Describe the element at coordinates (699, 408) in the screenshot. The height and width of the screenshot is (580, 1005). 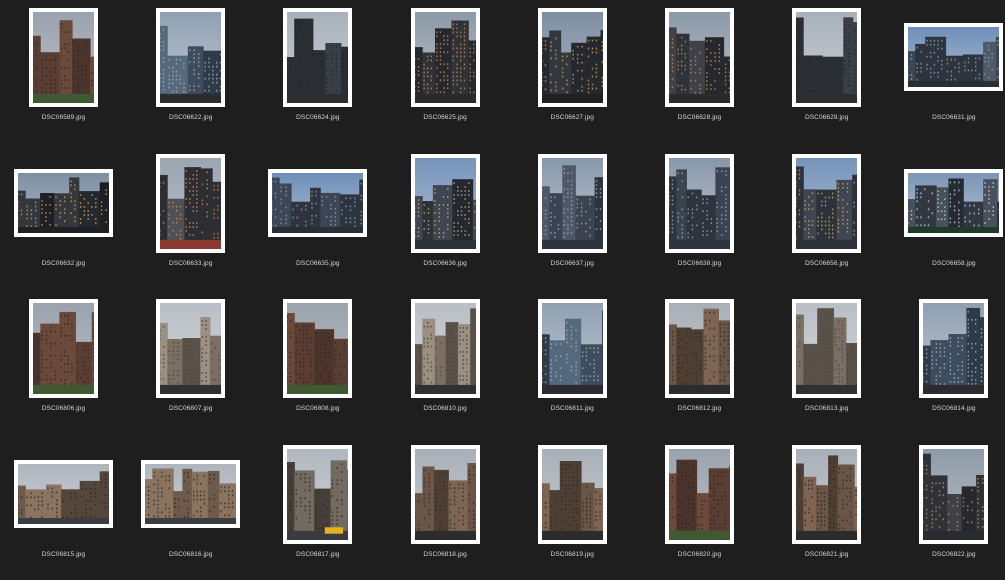
I see `file-name-label: DSC06812.jpg` at that location.